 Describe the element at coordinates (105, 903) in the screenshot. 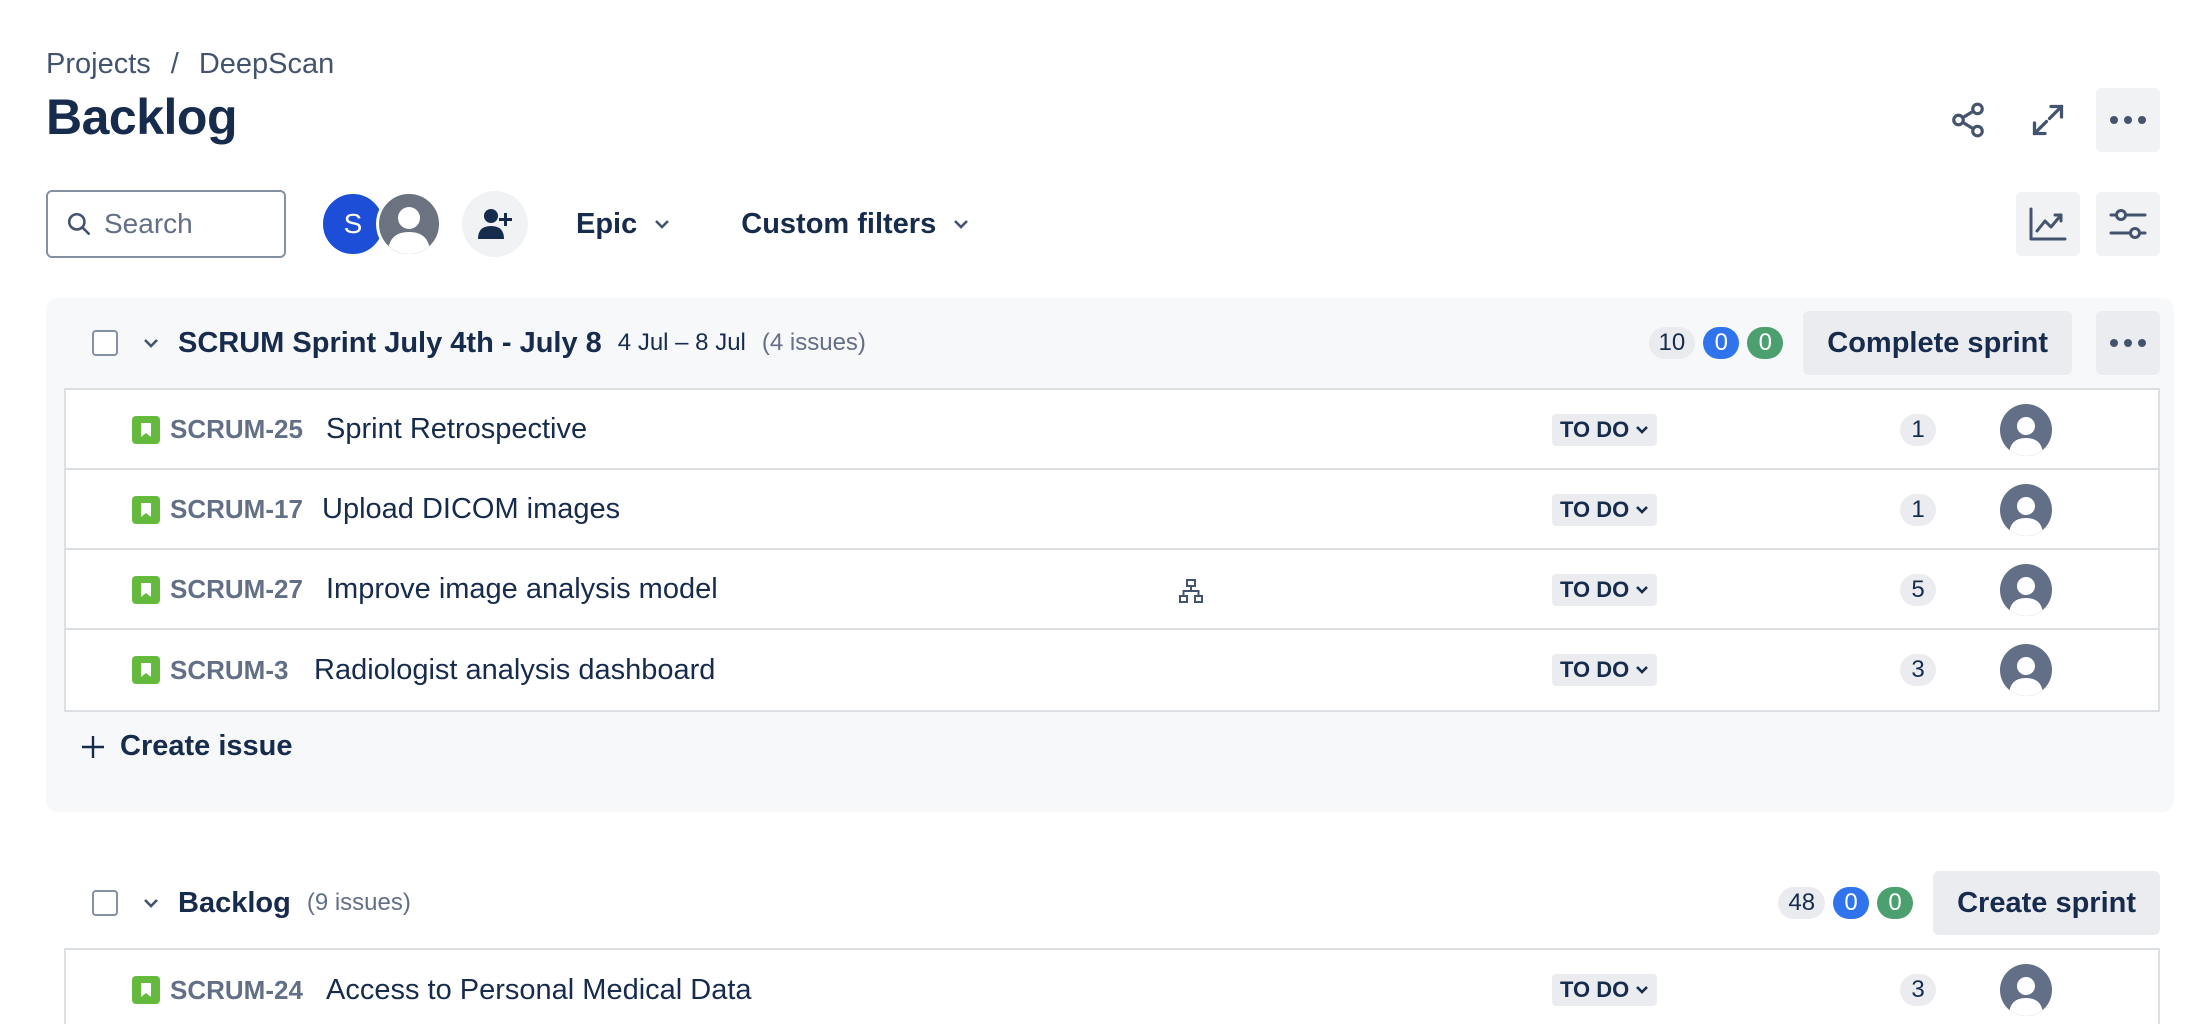

I see `backlog-select-checkbox` at that location.